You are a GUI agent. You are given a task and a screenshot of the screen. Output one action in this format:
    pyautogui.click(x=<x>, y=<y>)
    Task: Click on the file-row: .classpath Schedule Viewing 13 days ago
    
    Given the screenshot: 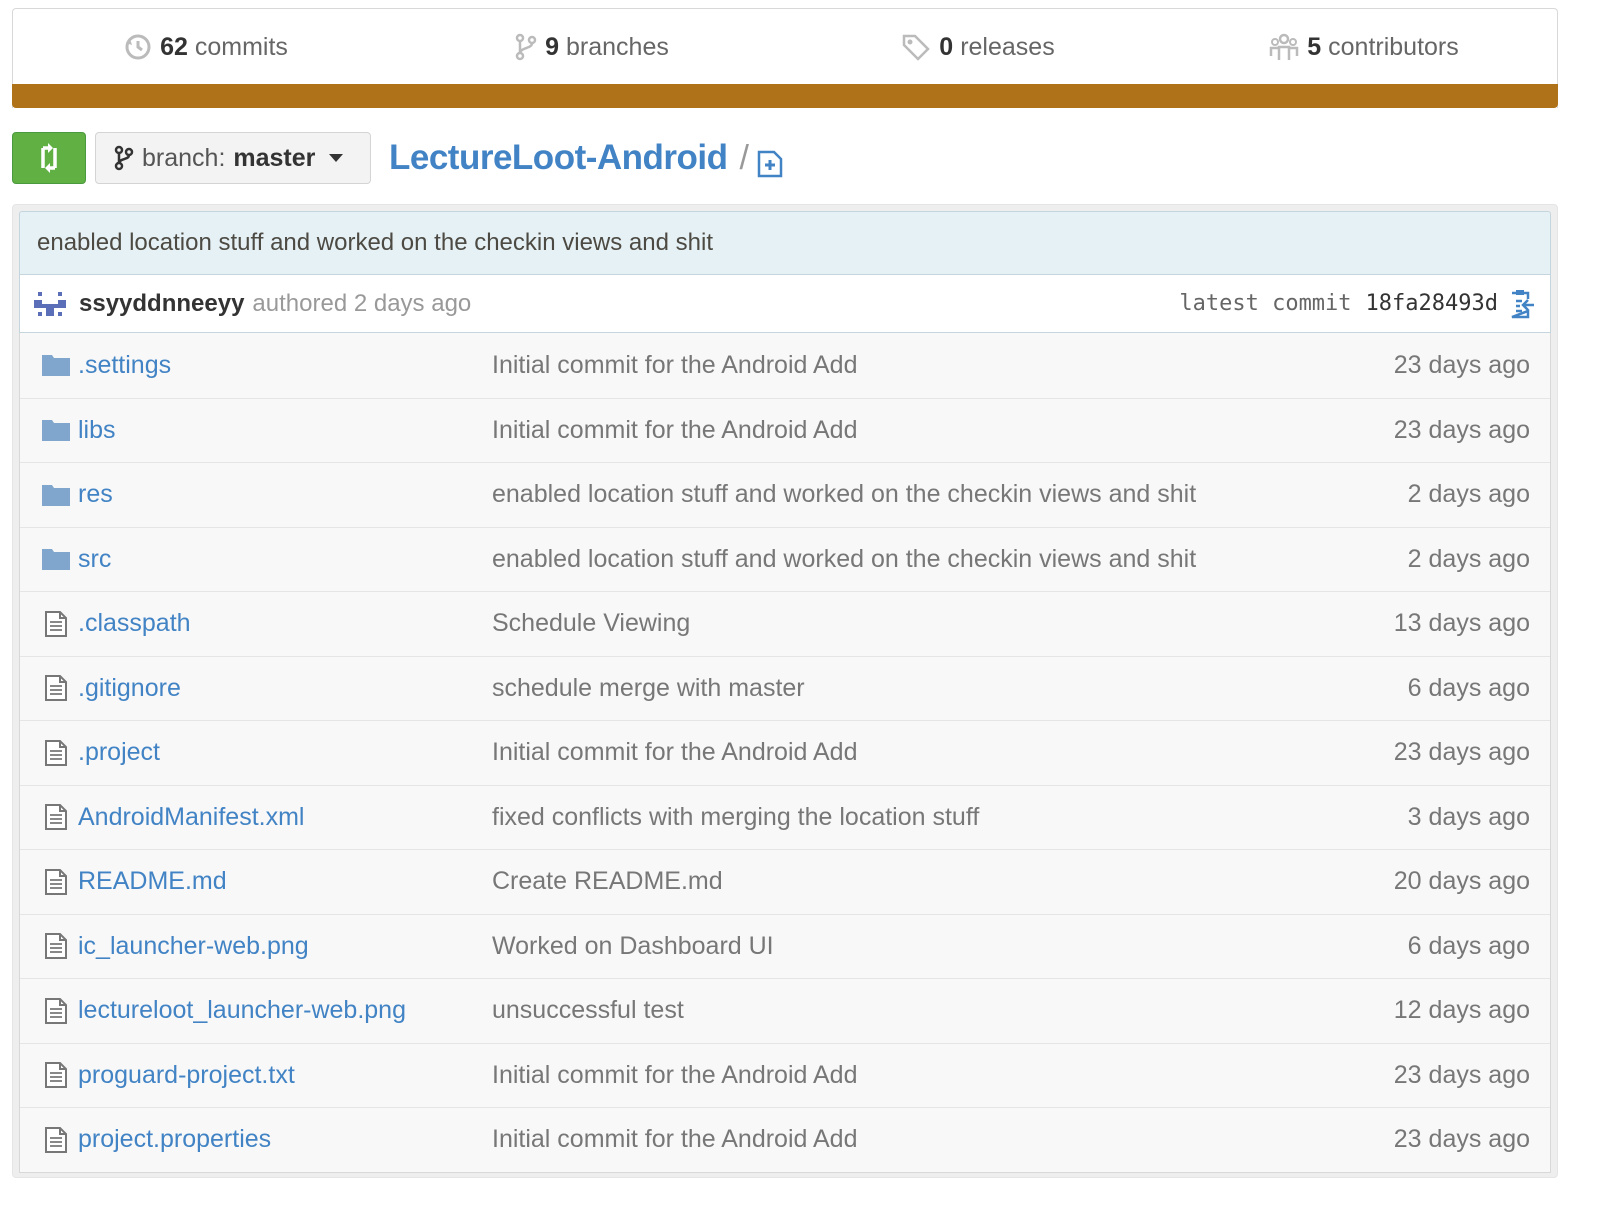 What is the action you would take?
    pyautogui.click(x=785, y=623)
    